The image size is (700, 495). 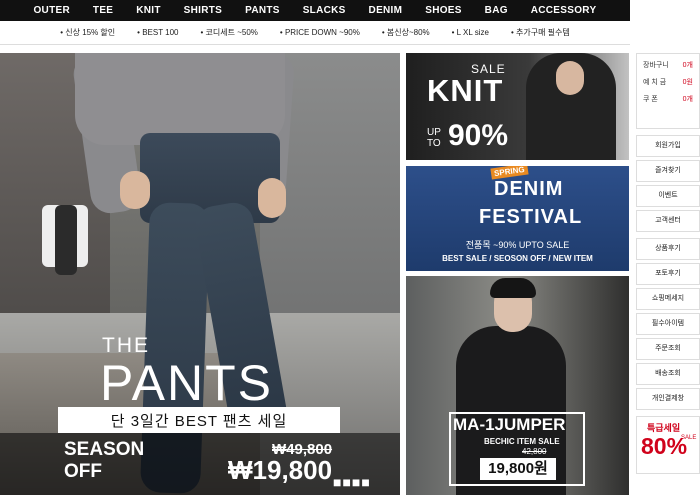 What do you see at coordinates (522, 441) in the screenshot?
I see `jumper-subtitle: BECHIC ITEM SALE` at bounding box center [522, 441].